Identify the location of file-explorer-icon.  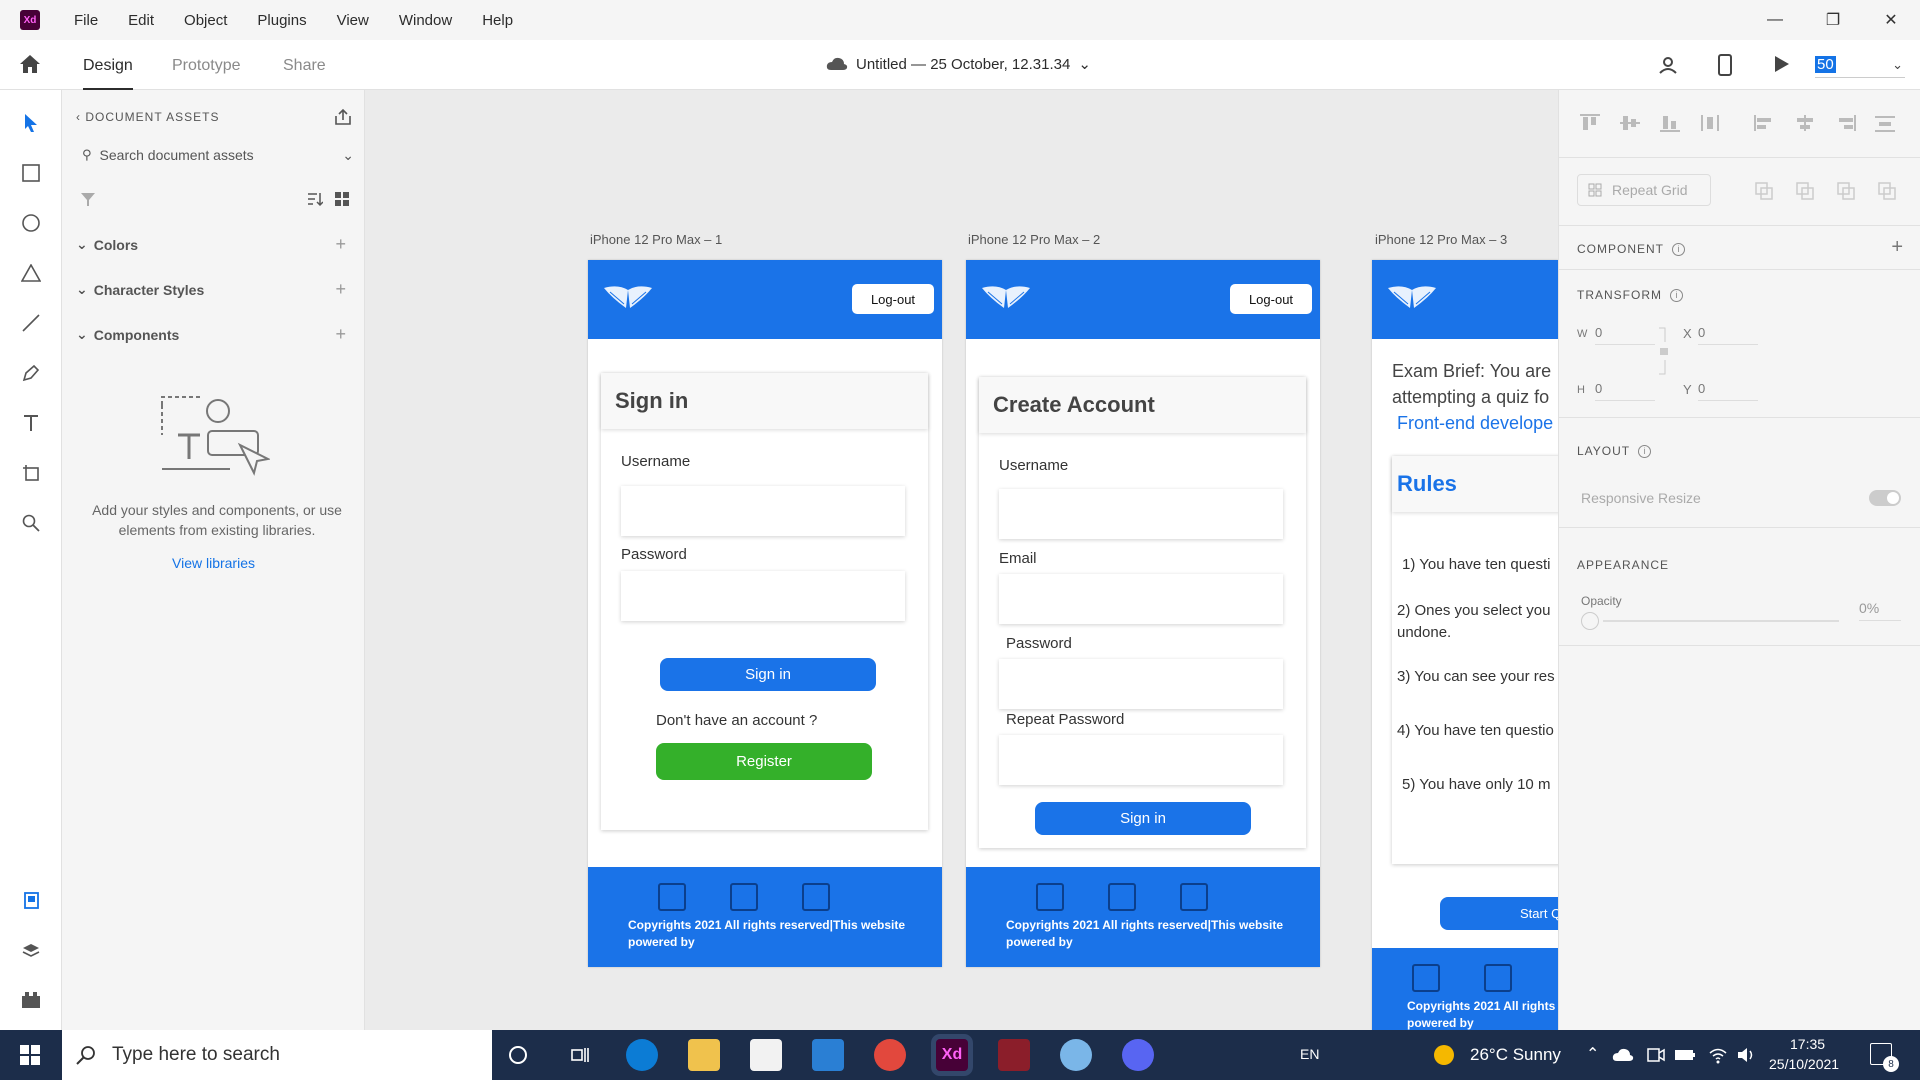
(704, 1055).